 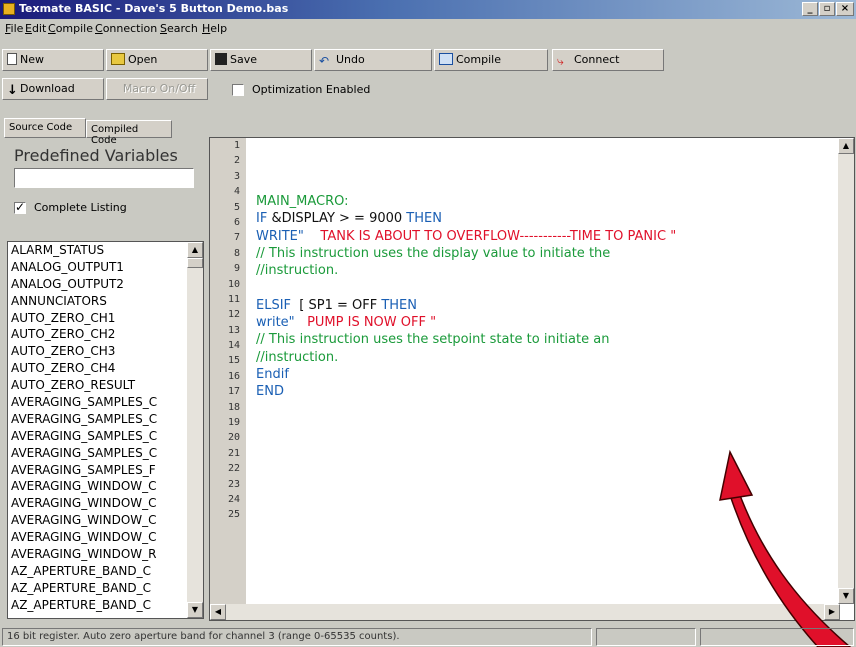 I want to click on menu-file: File, so click(x=14, y=28).